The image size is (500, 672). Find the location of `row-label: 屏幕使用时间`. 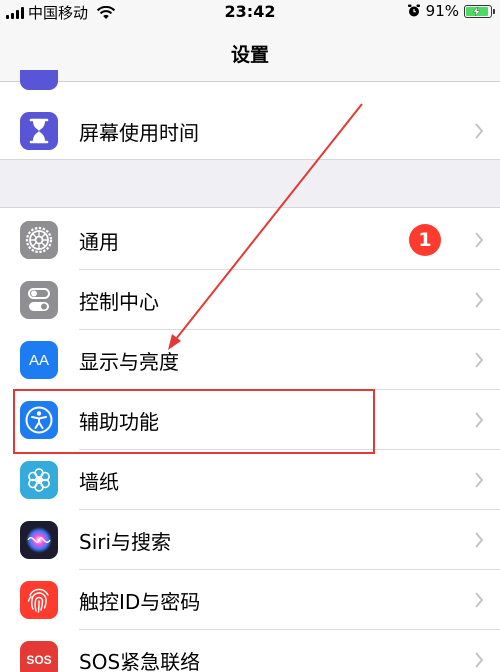

row-label: 屏幕使用时间 is located at coordinates (139, 133).